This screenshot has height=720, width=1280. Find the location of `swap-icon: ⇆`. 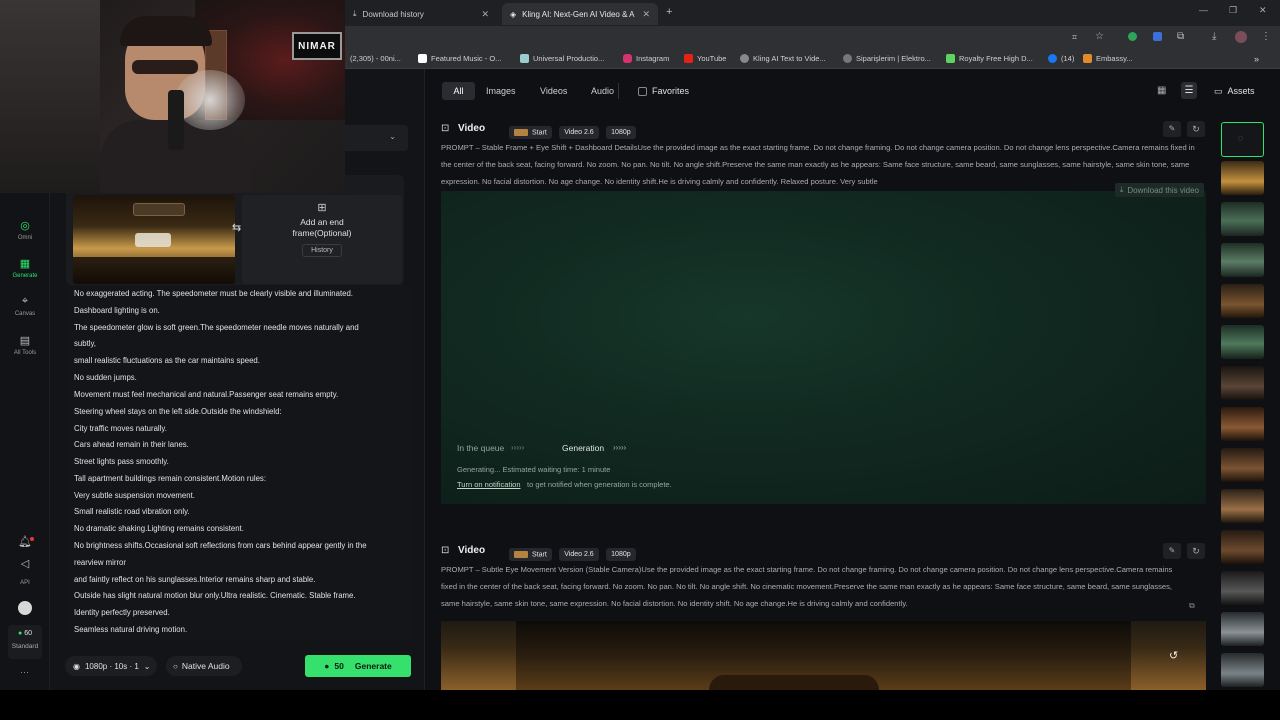

swap-icon: ⇆ is located at coordinates (236, 227).